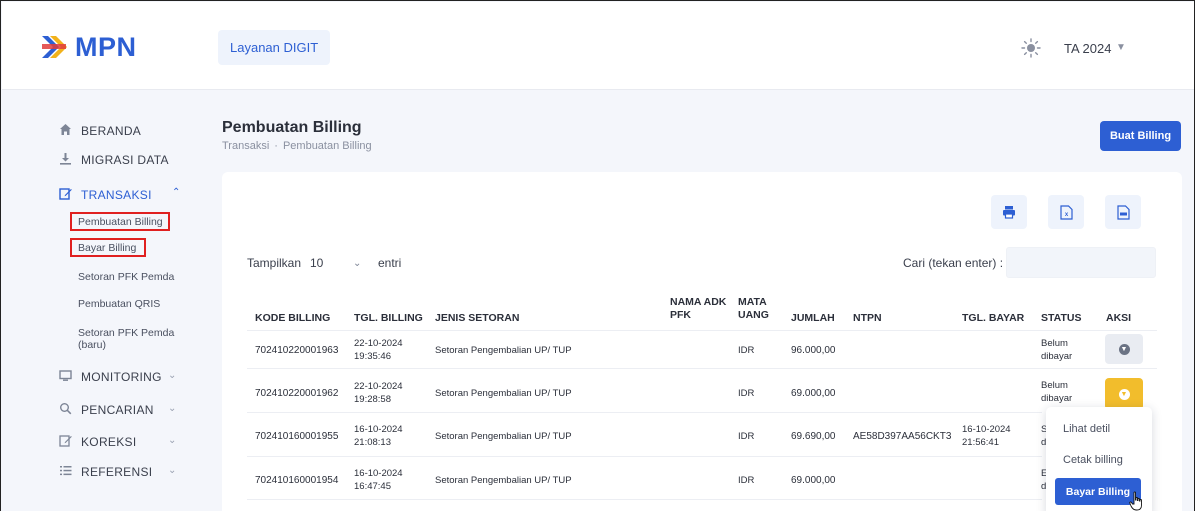 The height and width of the screenshot is (511, 1195). Describe the element at coordinates (1087, 48) in the screenshot. I see `fiscal-year-select: TA 2024` at that location.